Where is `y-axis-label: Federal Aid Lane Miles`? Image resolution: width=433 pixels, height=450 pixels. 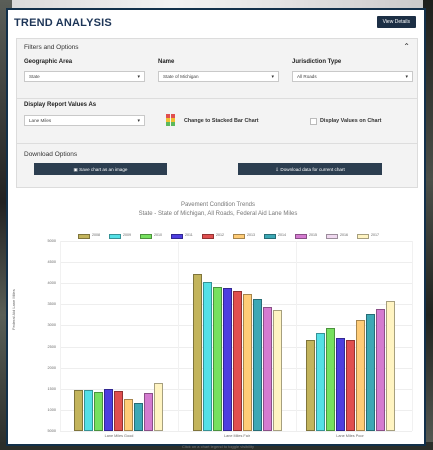 y-axis-label: Federal Aid Lane Miles is located at coordinates (13, 309).